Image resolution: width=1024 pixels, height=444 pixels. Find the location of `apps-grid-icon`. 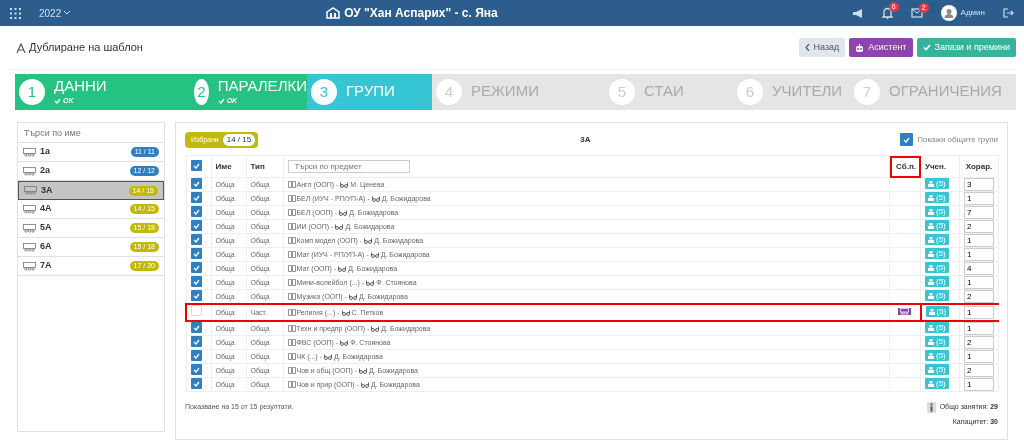

apps-grid-icon is located at coordinates (15, 13).